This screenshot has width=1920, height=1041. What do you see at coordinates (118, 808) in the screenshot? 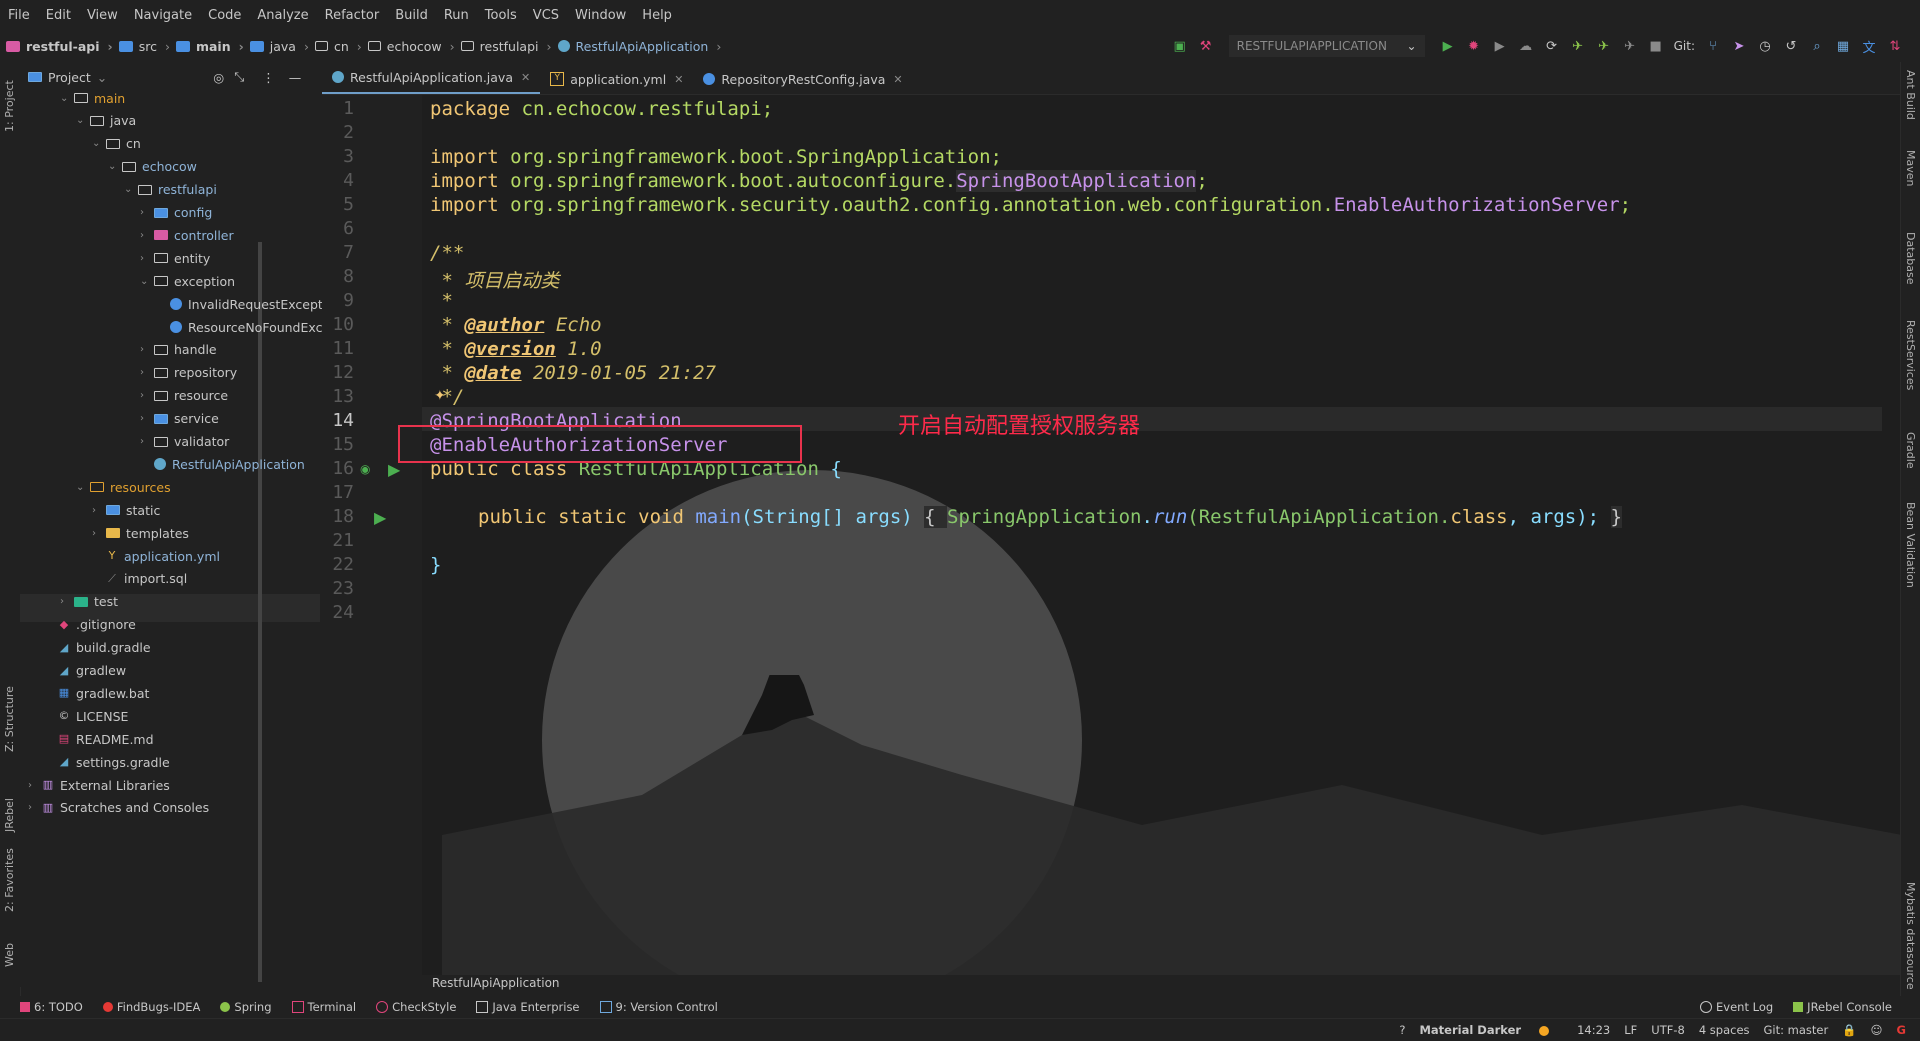
I see `tree-item: › ▥ Scratches and Consoles` at bounding box center [118, 808].